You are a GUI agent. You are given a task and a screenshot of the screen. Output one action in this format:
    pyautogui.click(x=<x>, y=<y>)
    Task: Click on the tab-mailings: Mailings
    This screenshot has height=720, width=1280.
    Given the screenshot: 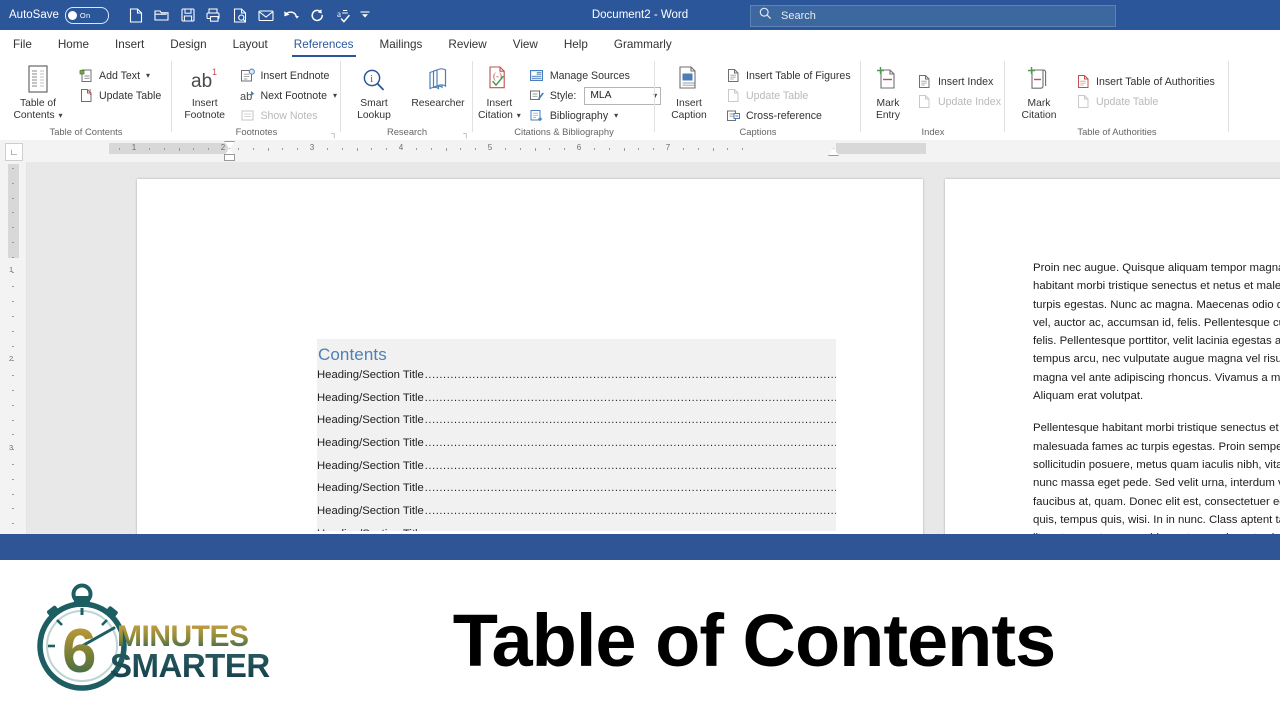 What is the action you would take?
    pyautogui.click(x=401, y=47)
    